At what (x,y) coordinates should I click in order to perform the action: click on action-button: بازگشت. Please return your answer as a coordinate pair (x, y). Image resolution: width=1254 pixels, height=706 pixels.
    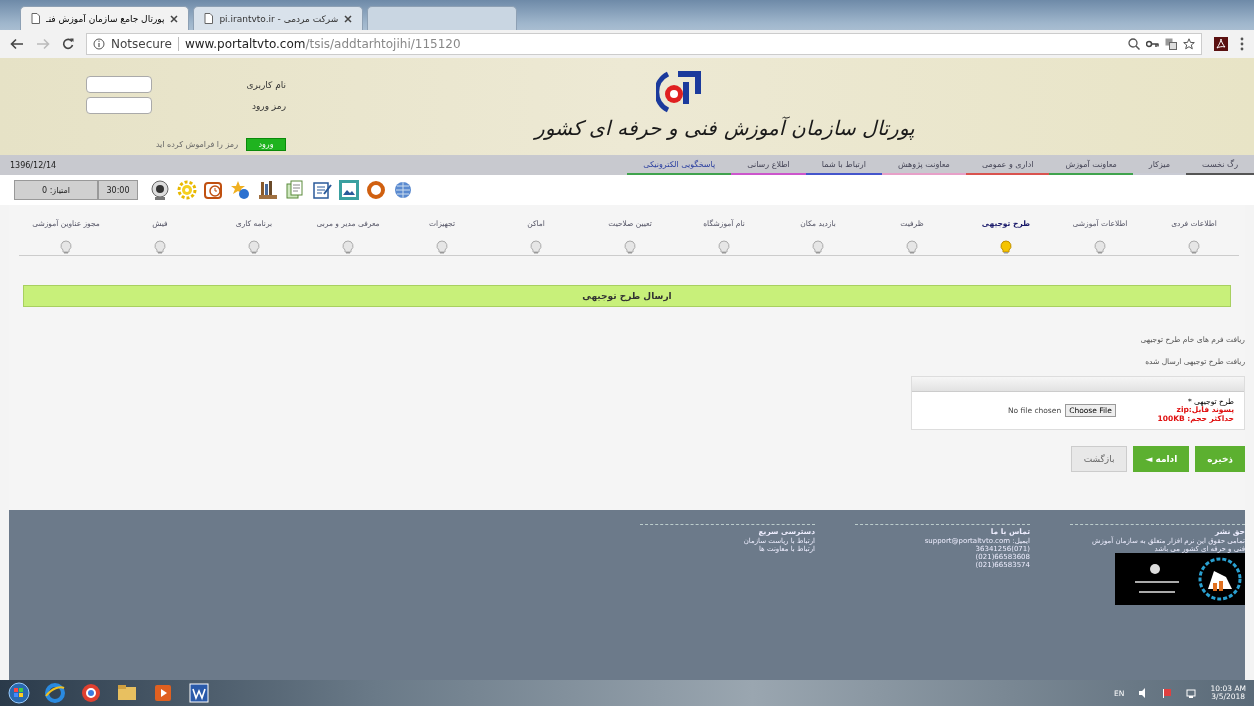
    Looking at the image, I should click on (1099, 458).